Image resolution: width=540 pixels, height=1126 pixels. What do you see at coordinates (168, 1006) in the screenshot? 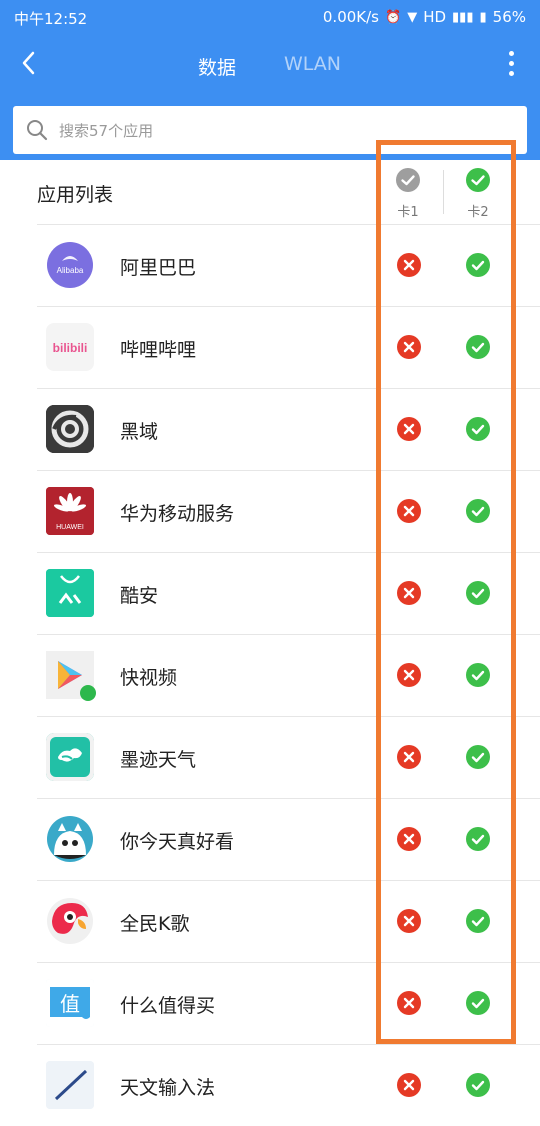
I see `app-name: 什么值得买` at bounding box center [168, 1006].